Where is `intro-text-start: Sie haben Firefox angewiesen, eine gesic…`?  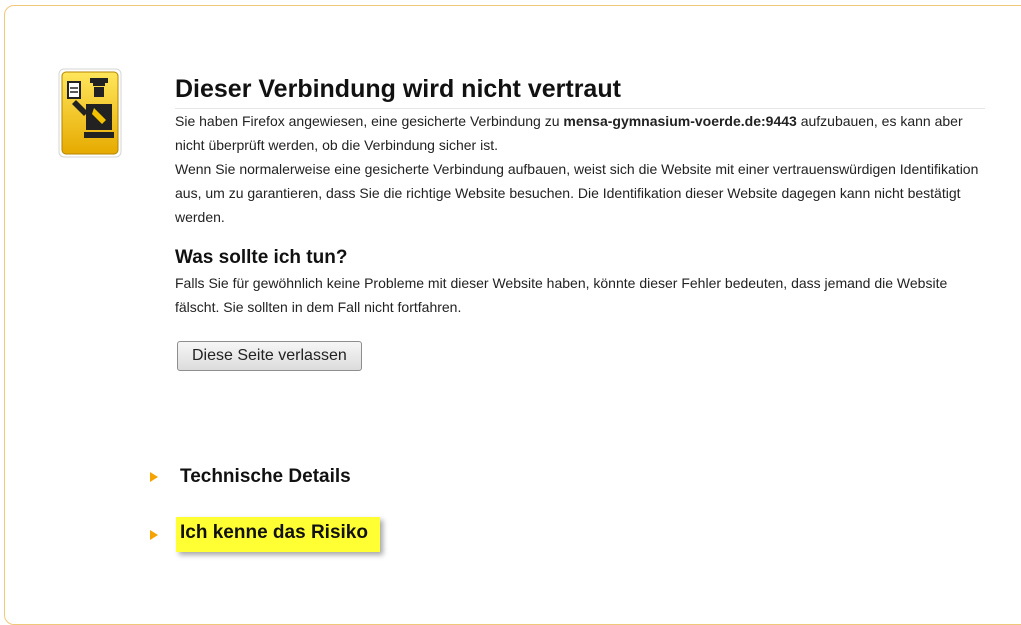
intro-text-start: Sie haben Firefox angewiesen, eine gesic… is located at coordinates (369, 121).